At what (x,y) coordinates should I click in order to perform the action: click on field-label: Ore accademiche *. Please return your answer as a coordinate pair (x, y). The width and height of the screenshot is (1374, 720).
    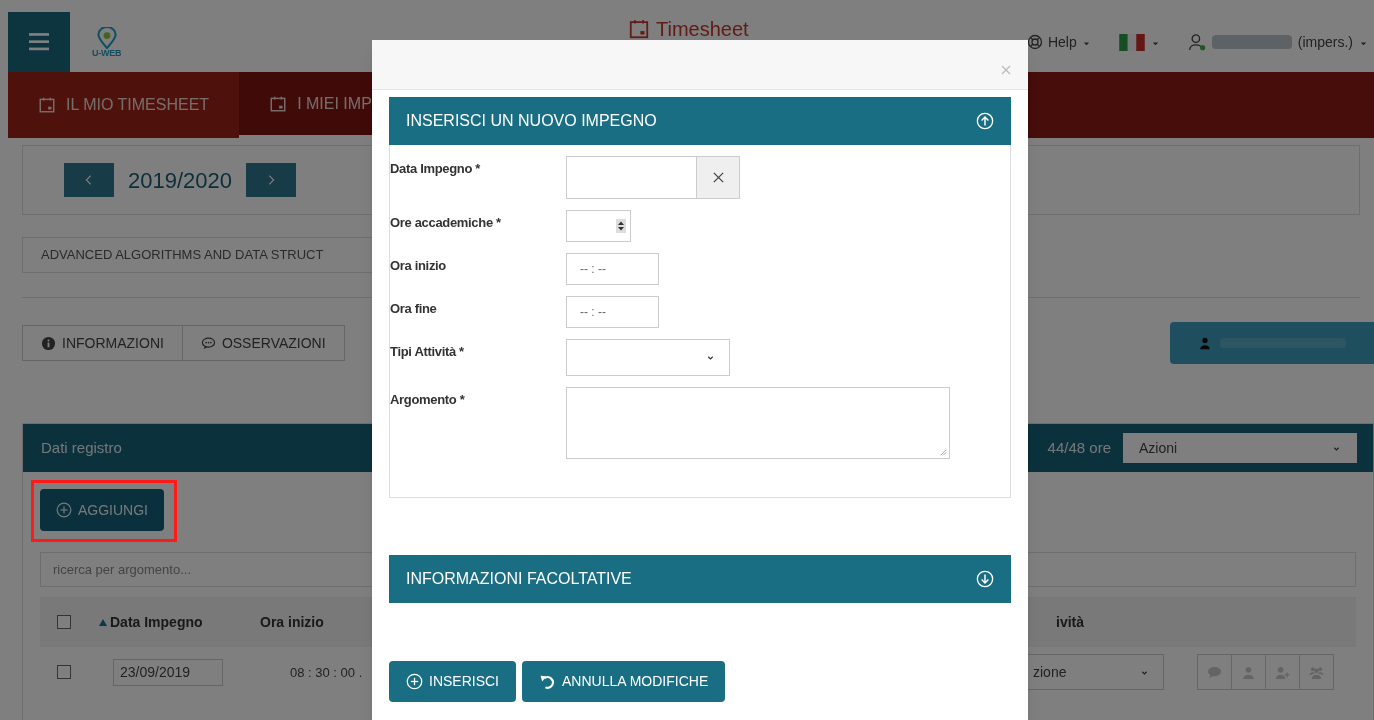
    Looking at the image, I should click on (446, 223).